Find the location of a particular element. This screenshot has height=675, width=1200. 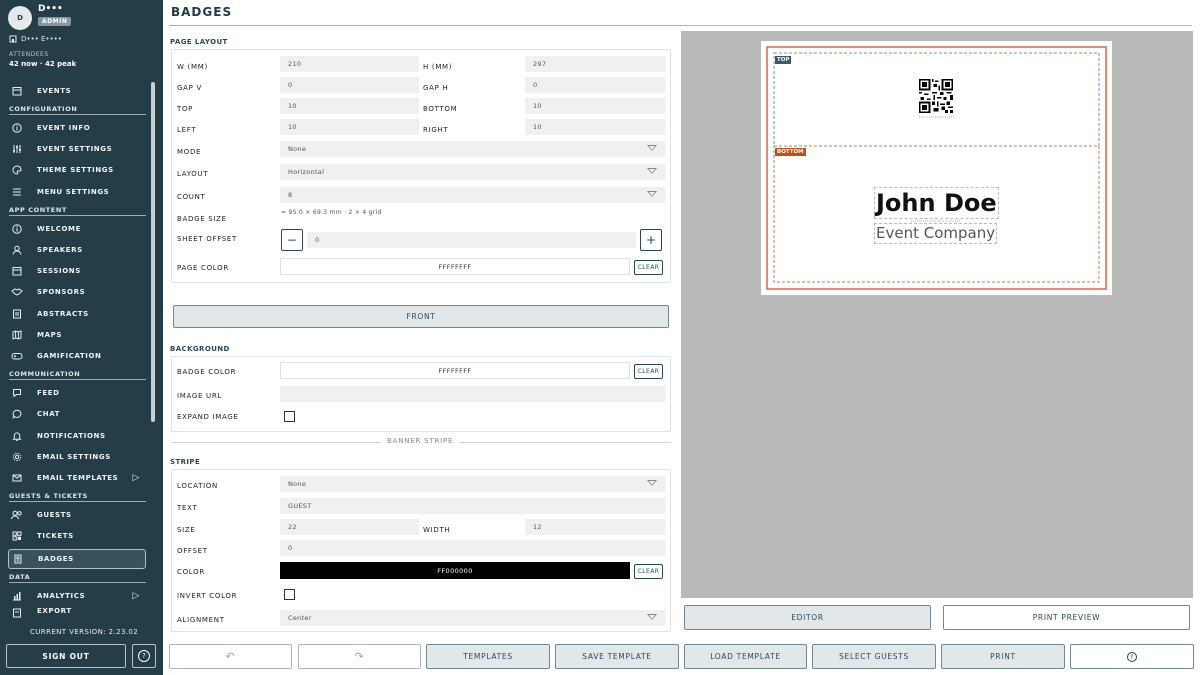

avatar: D is located at coordinates (20, 18).